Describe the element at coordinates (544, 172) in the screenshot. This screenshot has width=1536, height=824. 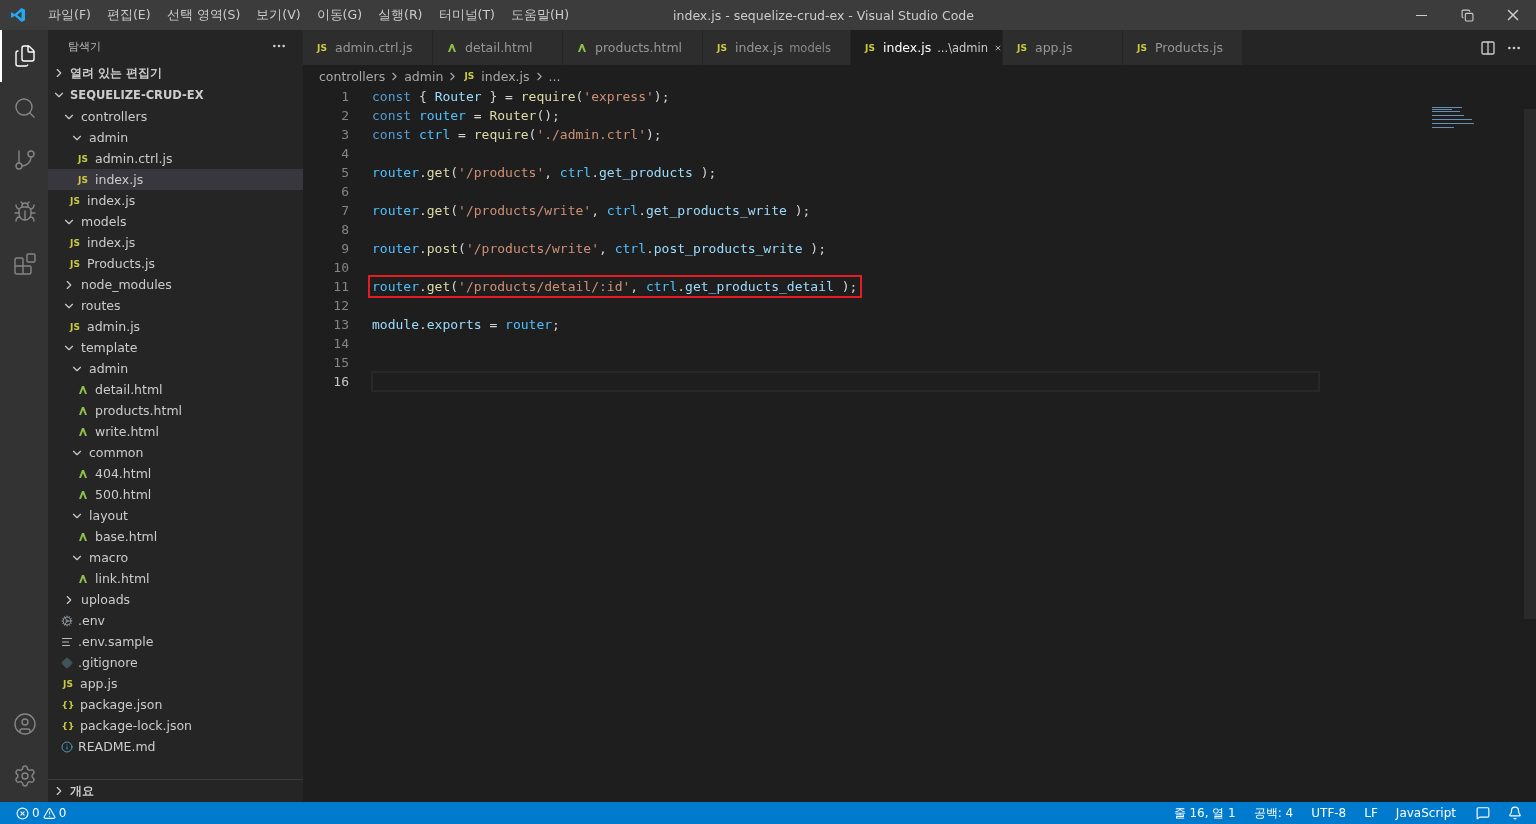
I see `code-line: router.get('/products', ctrl.get_products );` at that location.